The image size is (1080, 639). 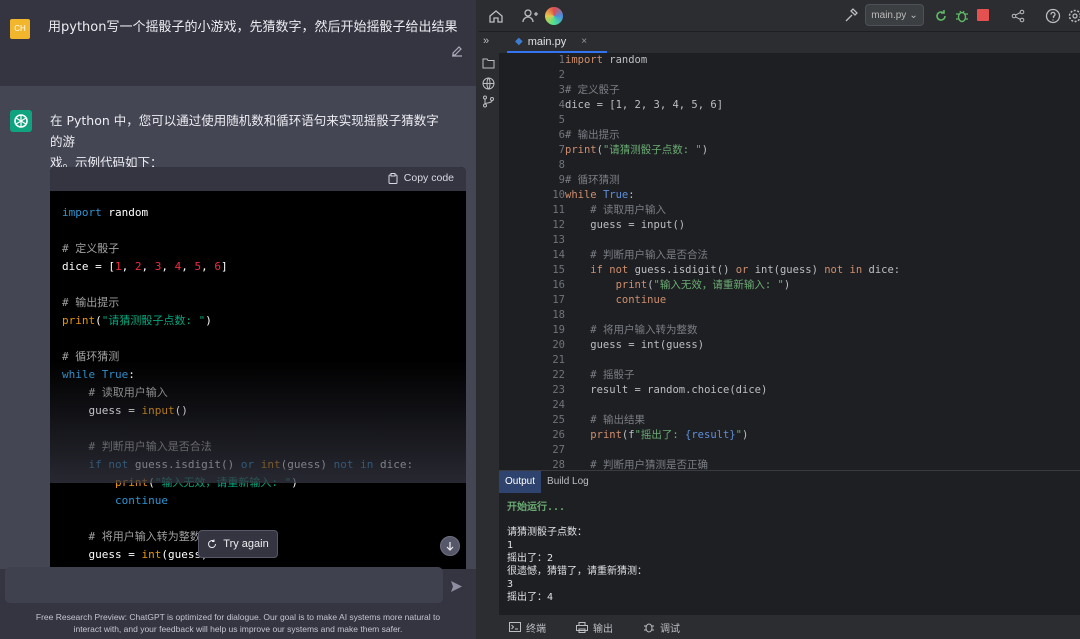 What do you see at coordinates (456, 586) in the screenshot?
I see `send-icon` at bounding box center [456, 586].